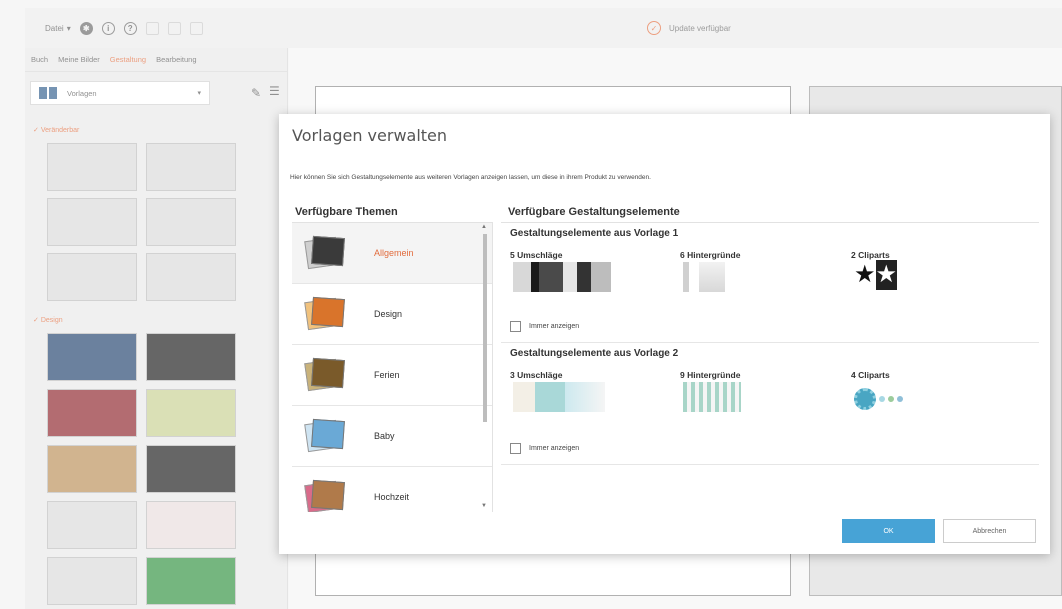  What do you see at coordinates (870, 255) in the screenshot?
I see `cliparts-count: 2 Cliparts` at bounding box center [870, 255].